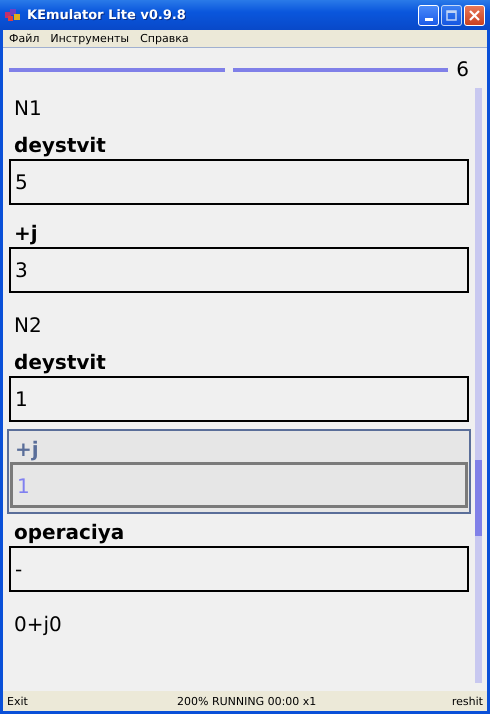  I want to click on item-text: N1, so click(28, 108).